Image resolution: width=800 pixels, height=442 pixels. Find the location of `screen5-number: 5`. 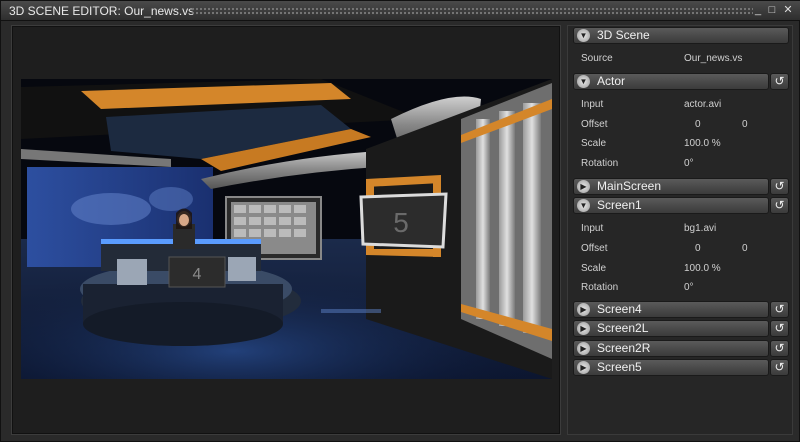

screen5-number: 5 is located at coordinates (401, 222).